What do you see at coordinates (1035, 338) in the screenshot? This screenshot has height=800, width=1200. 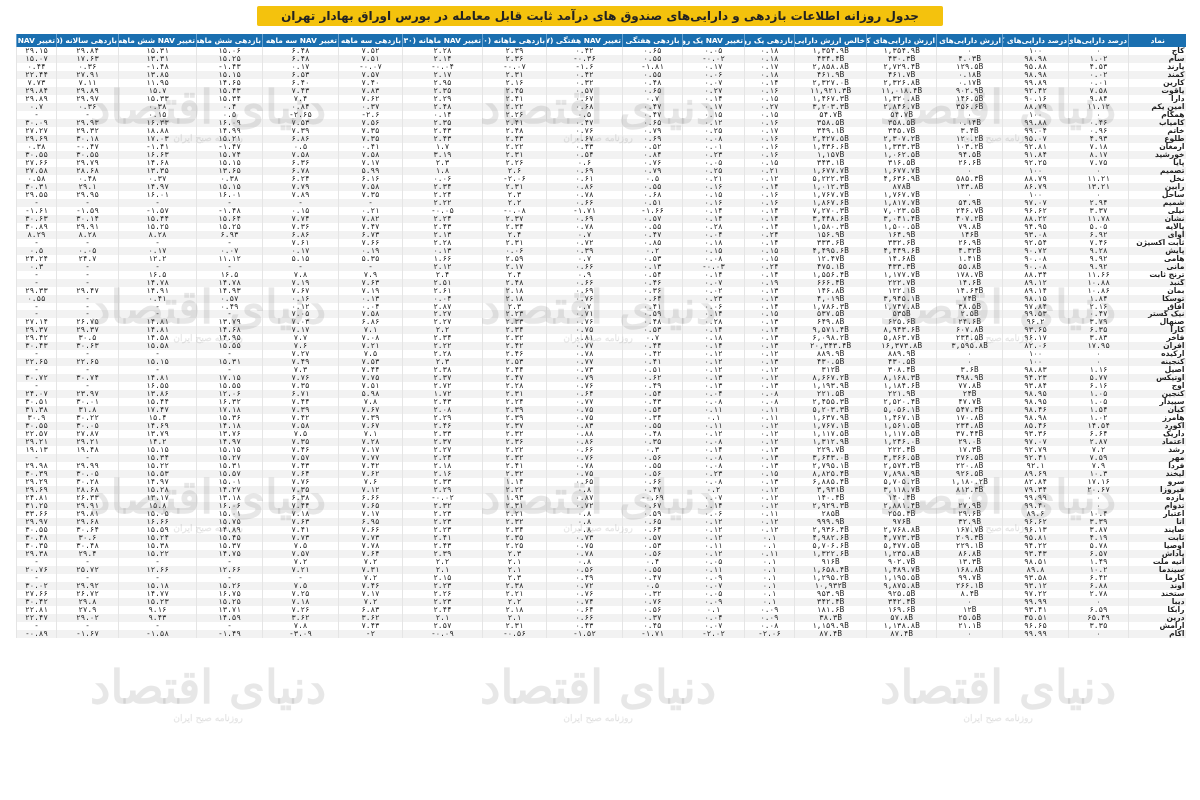 I see `table-cell: ۹۶.۱۷` at bounding box center [1035, 338].